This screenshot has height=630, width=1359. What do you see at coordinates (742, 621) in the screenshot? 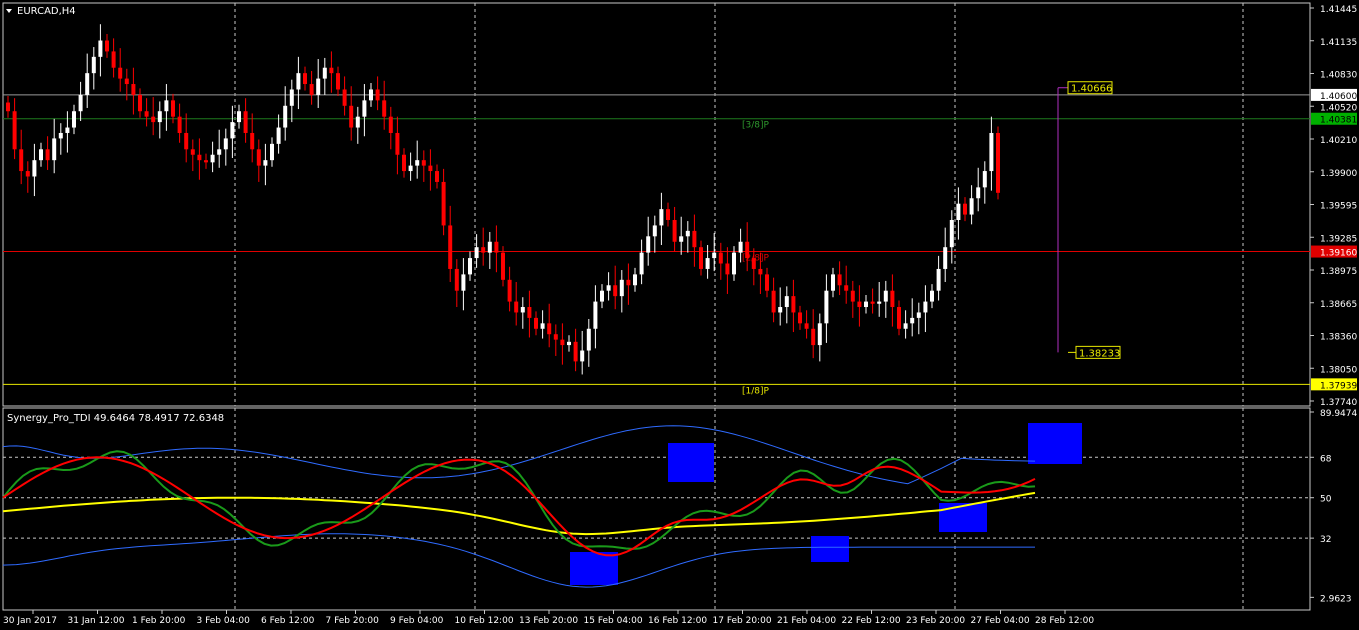
I see `time-label: 17 Feb 20:00` at bounding box center [742, 621].